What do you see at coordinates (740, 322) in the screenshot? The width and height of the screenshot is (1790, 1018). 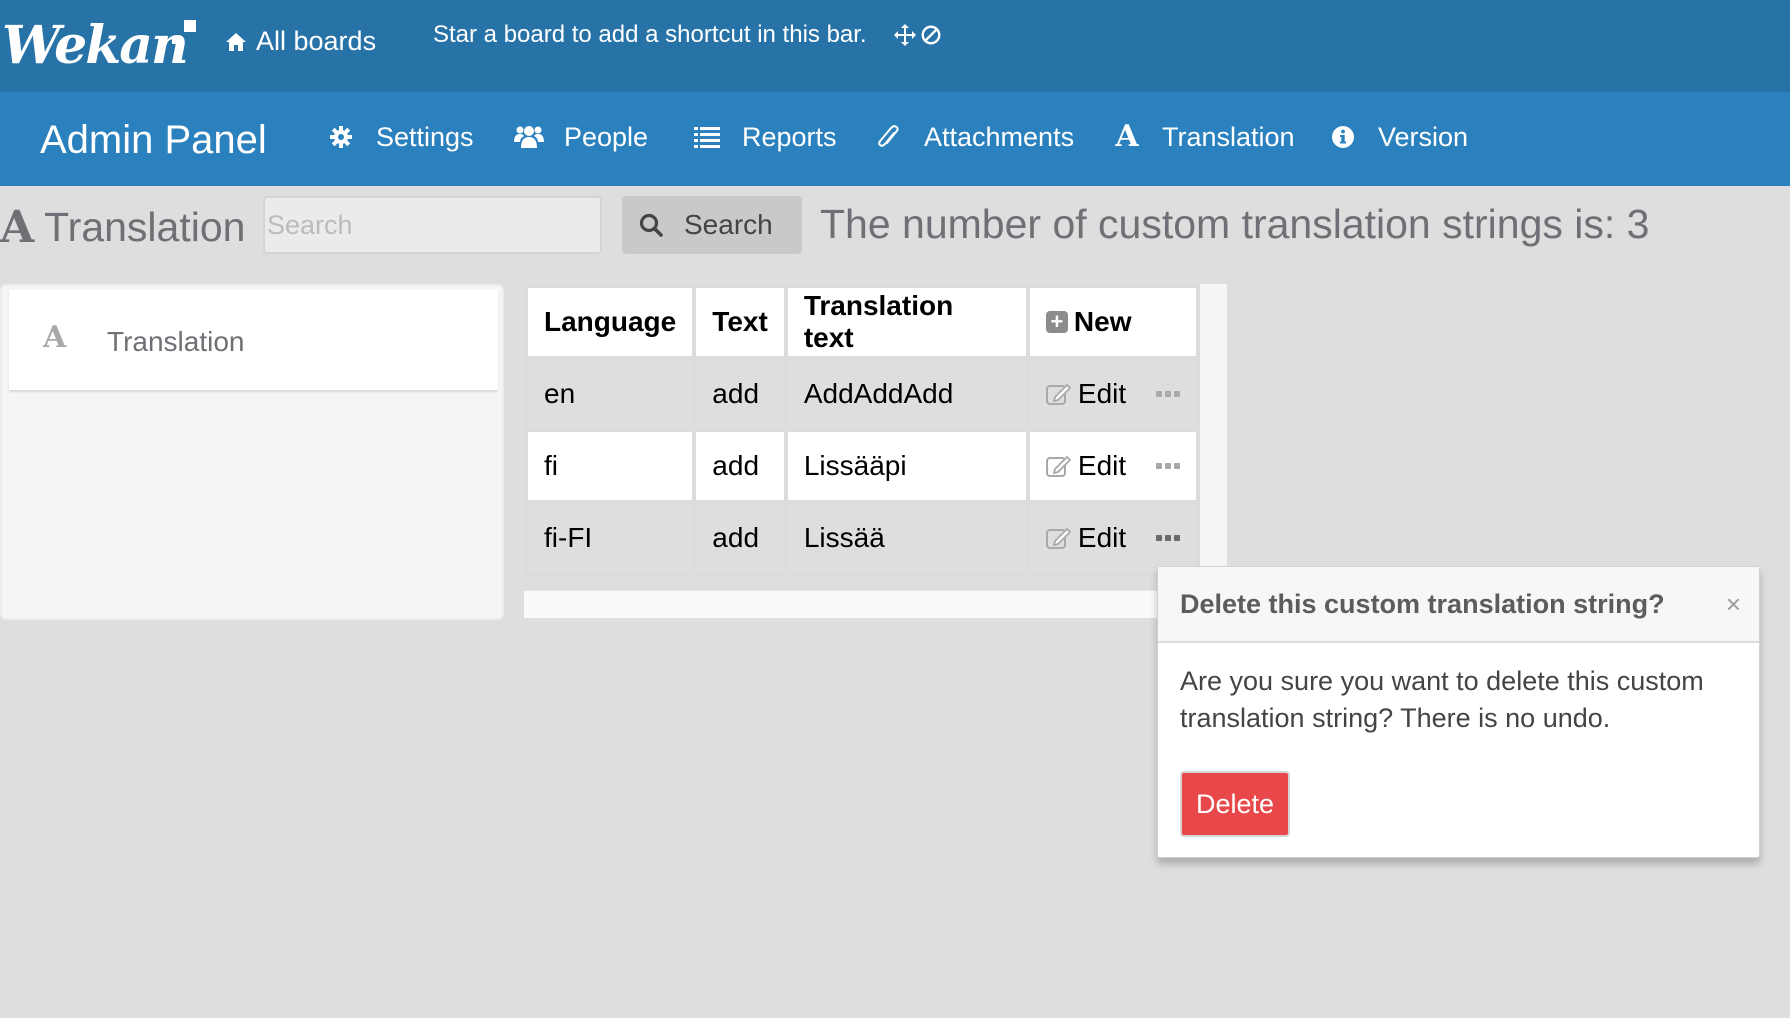 I see `column-header-text: Text` at bounding box center [740, 322].